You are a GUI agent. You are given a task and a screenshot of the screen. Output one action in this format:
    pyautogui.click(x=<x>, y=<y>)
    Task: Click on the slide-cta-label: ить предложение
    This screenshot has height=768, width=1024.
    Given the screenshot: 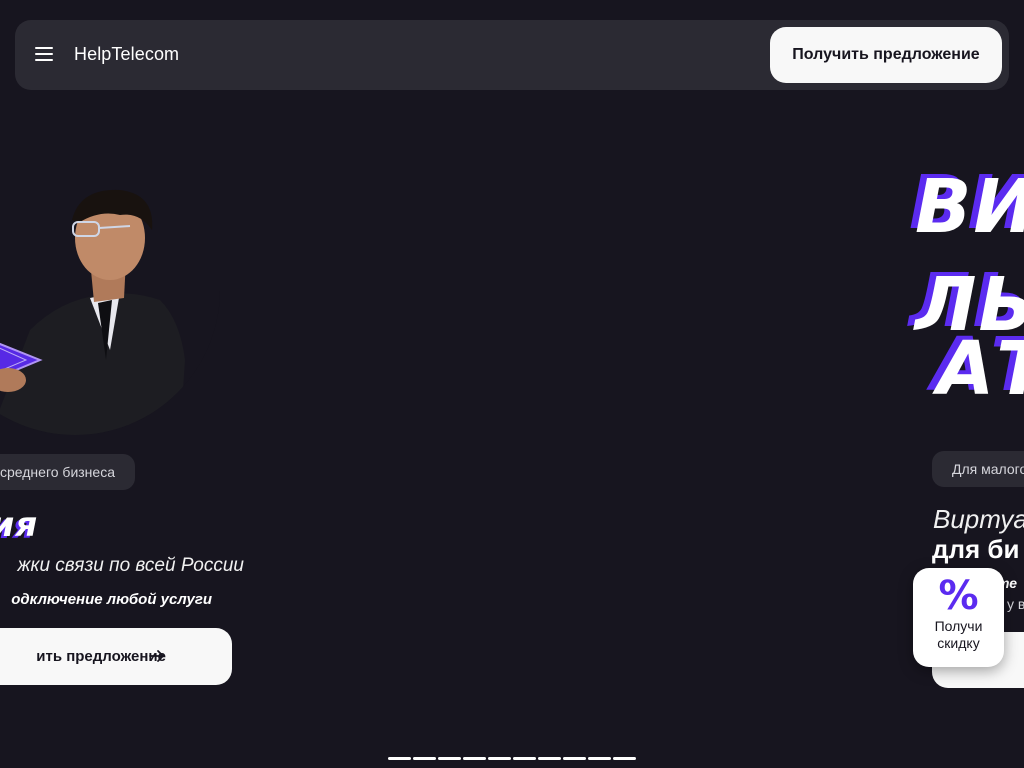 What is the action you would take?
    pyautogui.click(x=101, y=656)
    